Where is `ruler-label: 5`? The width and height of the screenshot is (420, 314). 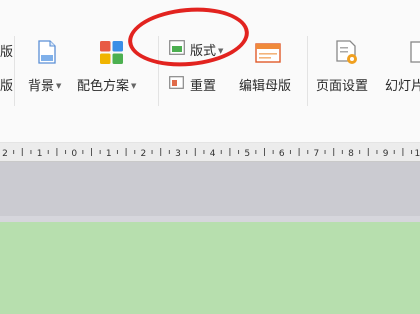 ruler-label: 5 is located at coordinates (247, 154).